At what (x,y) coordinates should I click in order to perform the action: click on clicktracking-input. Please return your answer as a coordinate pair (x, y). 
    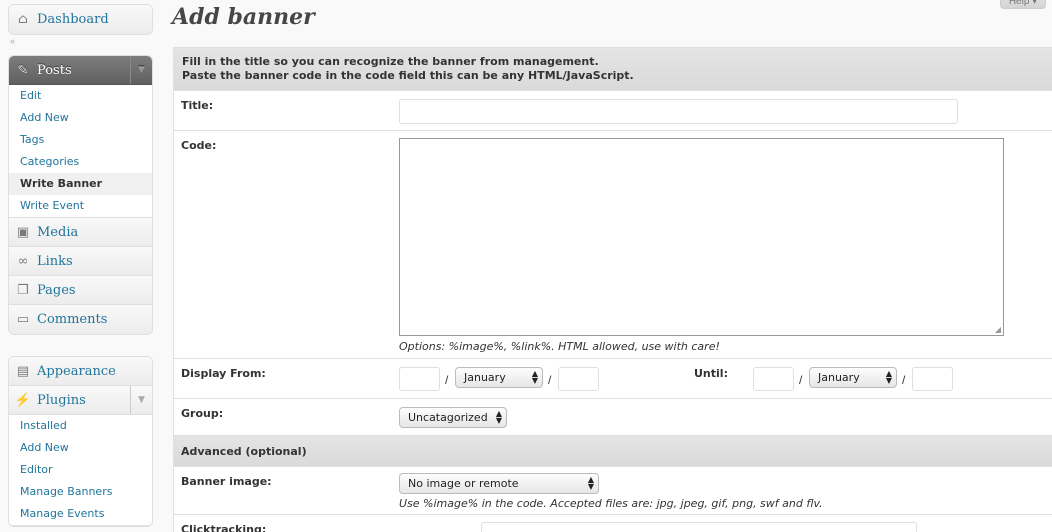
    Looking at the image, I should click on (699, 527).